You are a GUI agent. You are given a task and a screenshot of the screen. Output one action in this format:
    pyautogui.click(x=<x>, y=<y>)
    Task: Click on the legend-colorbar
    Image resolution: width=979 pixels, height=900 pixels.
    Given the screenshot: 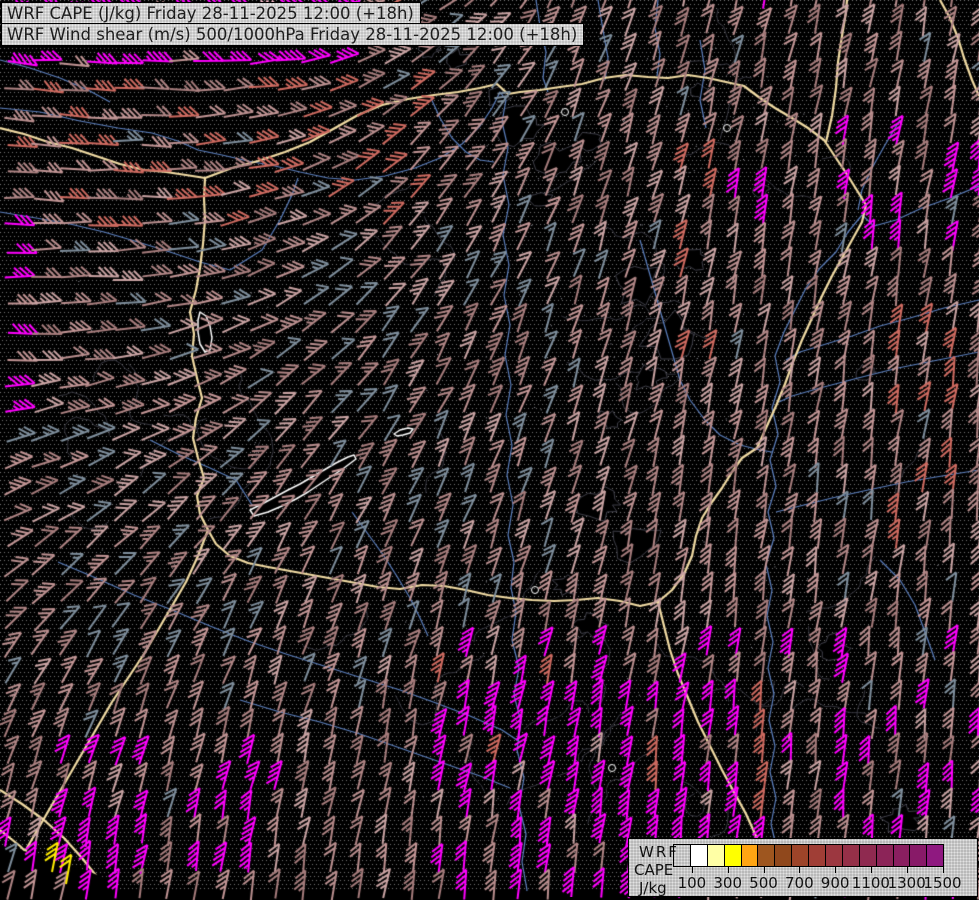 What is the action you would take?
    pyautogui.click(x=809, y=855)
    